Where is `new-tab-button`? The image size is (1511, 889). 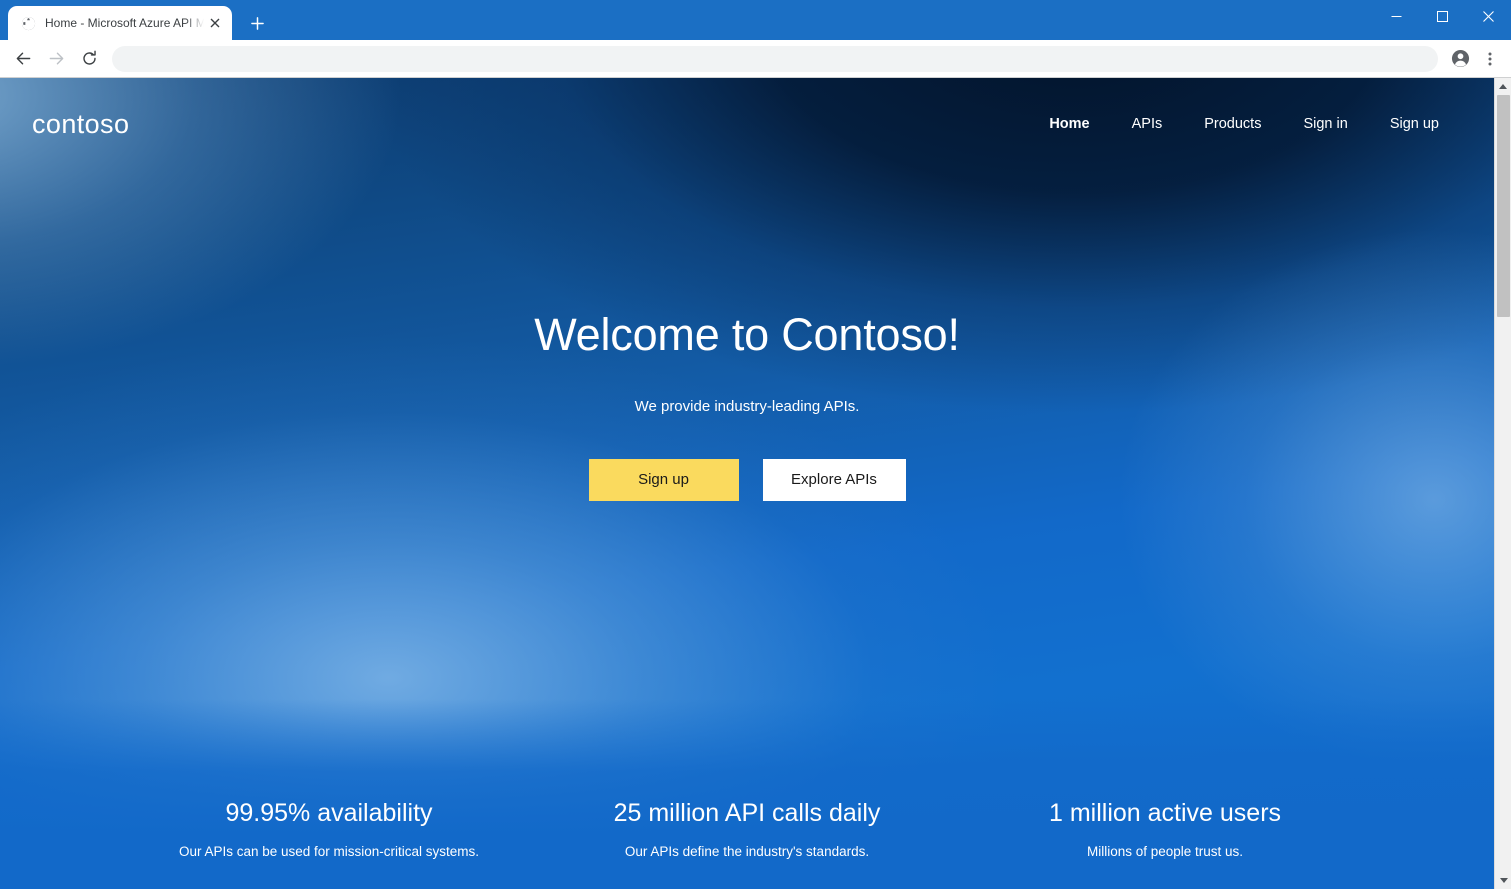
new-tab-button is located at coordinates (257, 23).